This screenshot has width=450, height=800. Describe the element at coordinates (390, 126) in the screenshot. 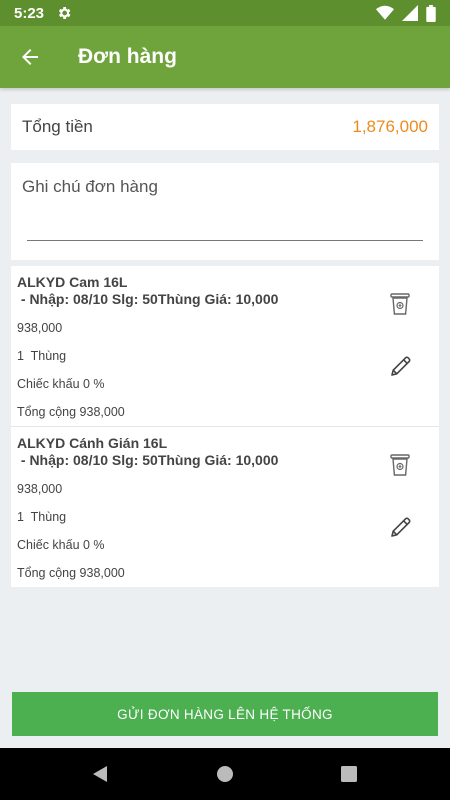

I see `total-value: 1,876,000` at that location.